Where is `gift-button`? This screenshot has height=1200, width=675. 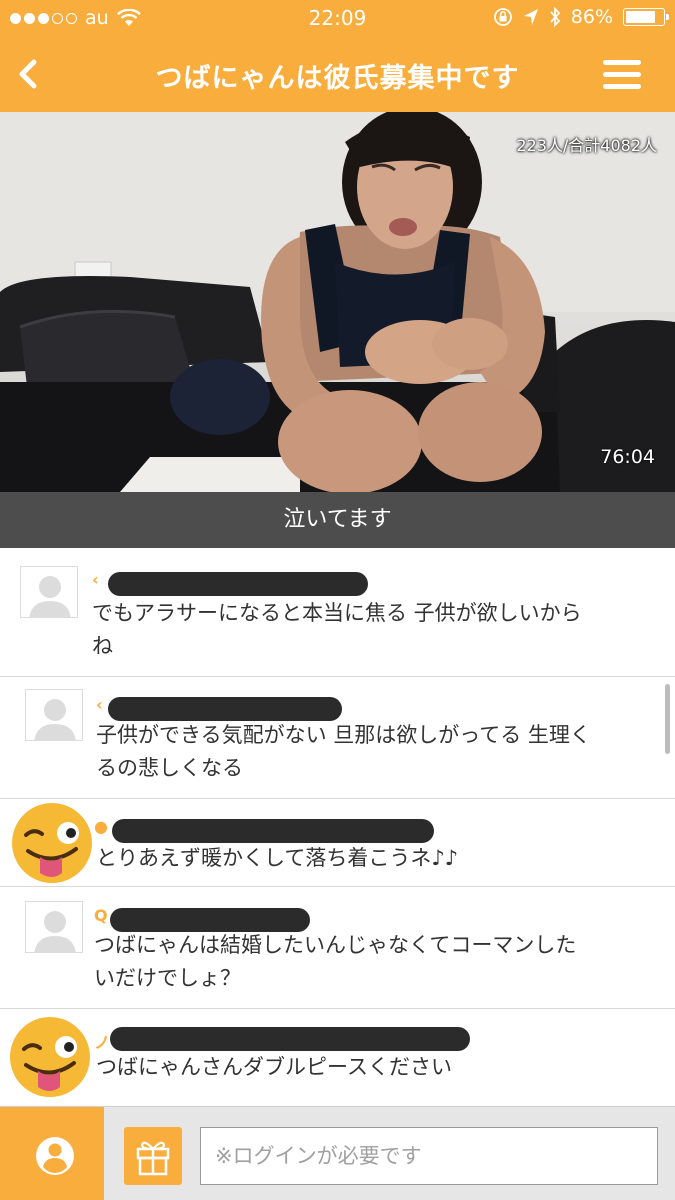 gift-button is located at coordinates (153, 1156).